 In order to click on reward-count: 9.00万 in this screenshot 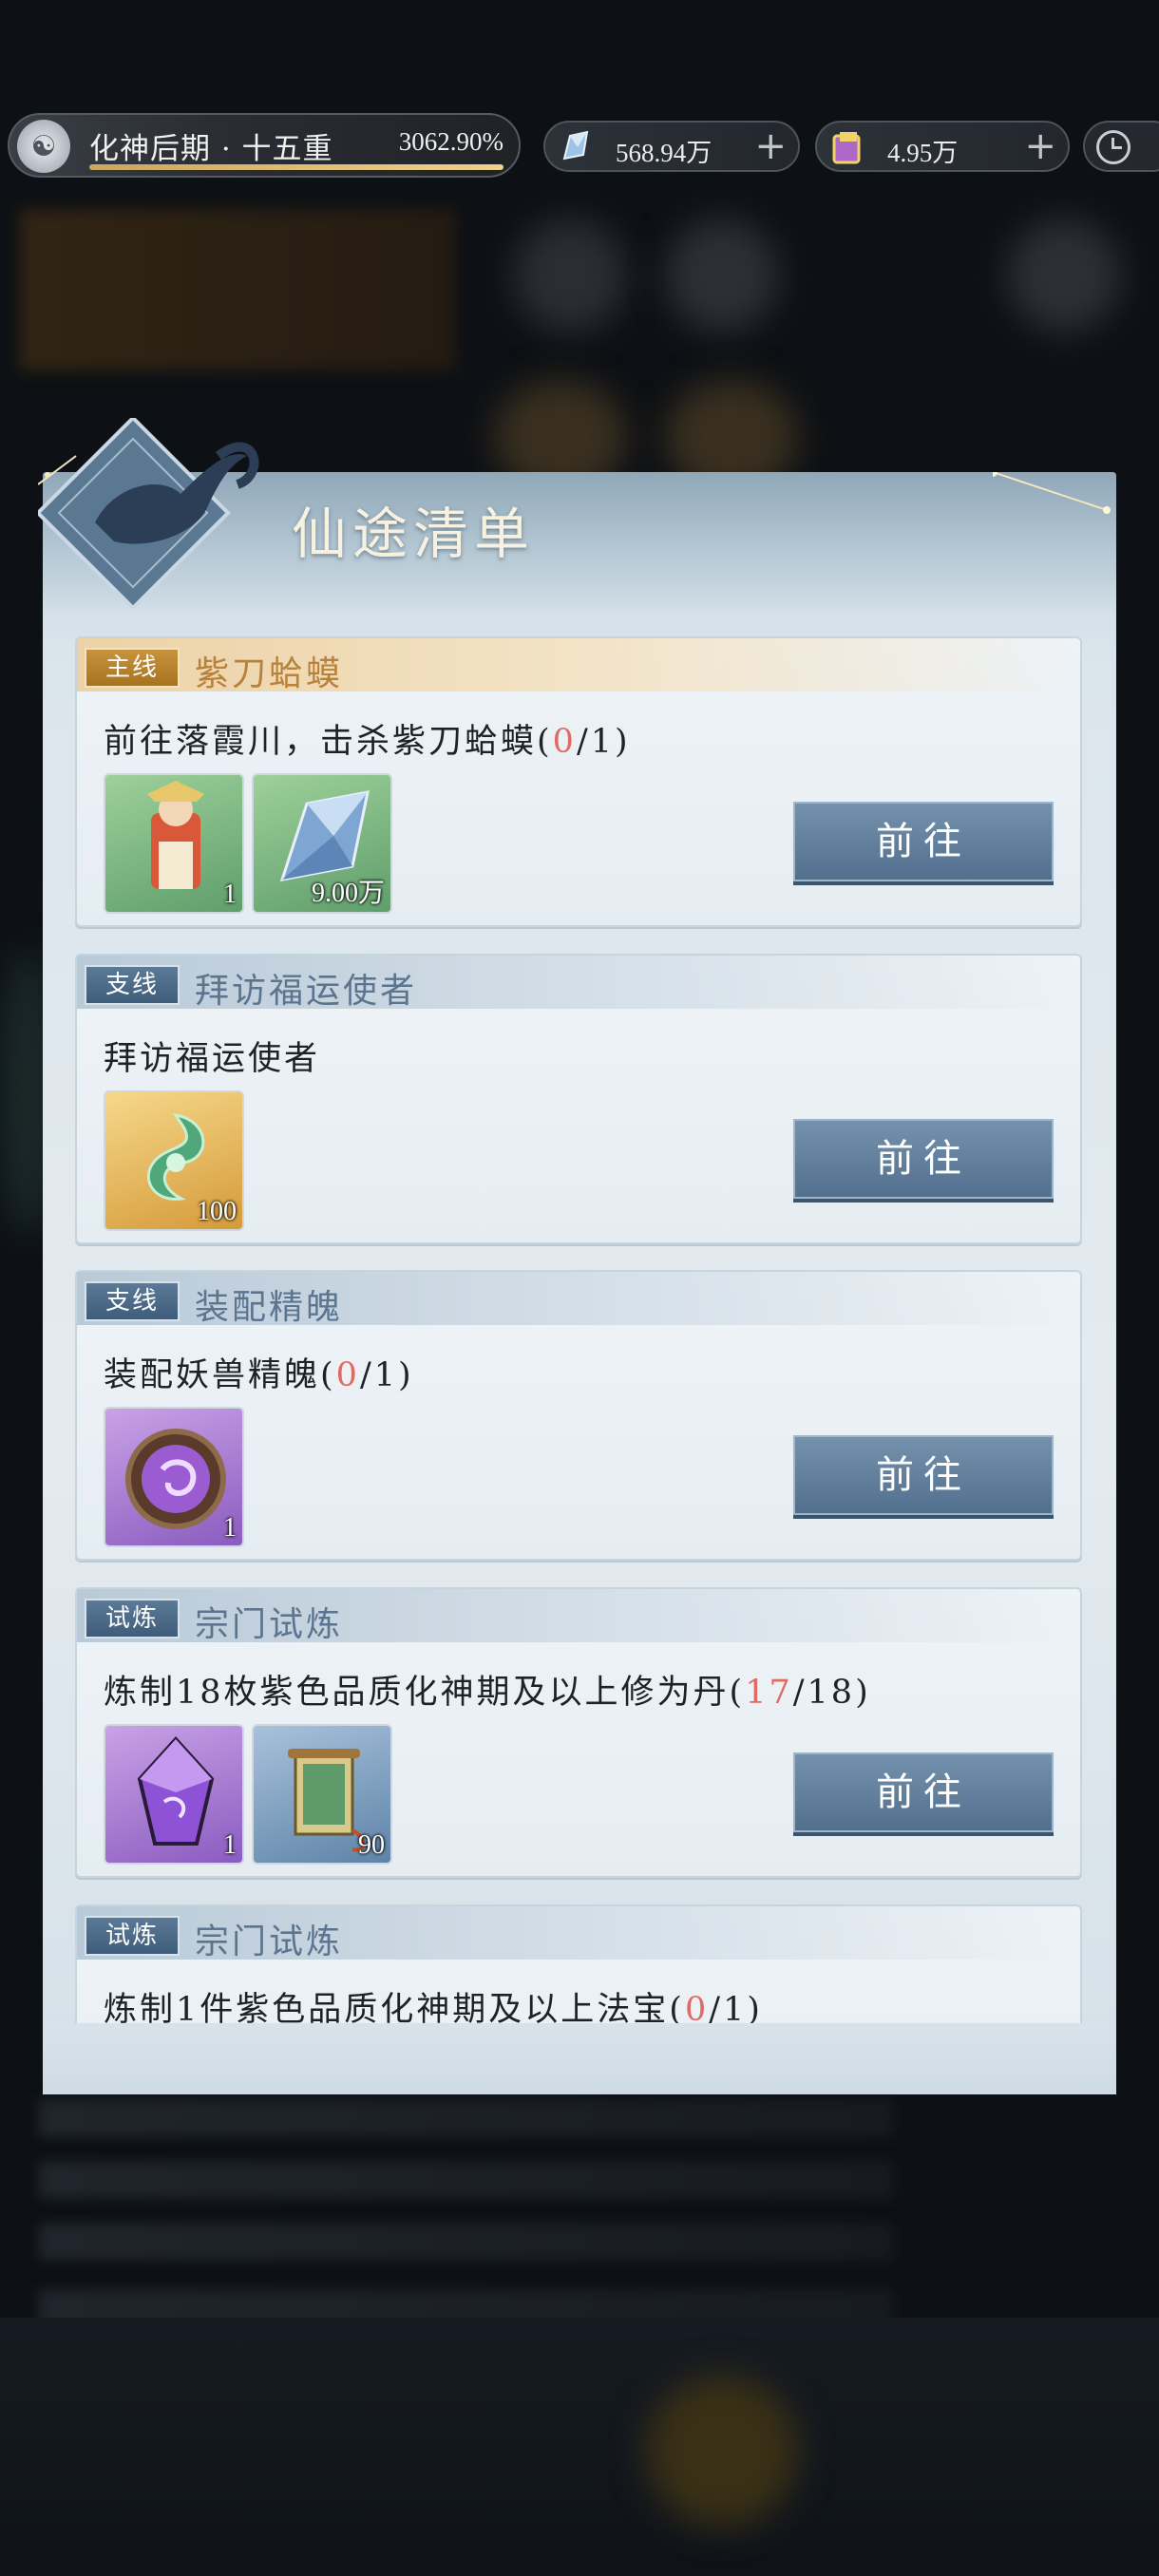, I will do `click(348, 893)`.